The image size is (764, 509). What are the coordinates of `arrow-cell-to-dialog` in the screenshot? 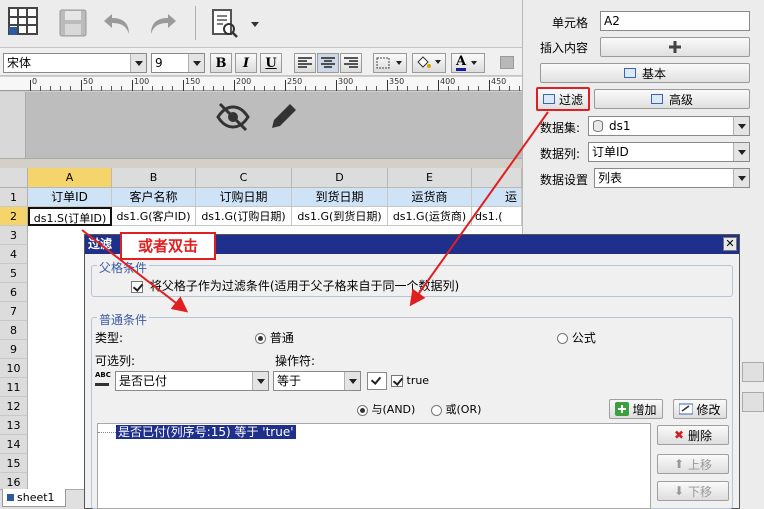 It's located at (135, 271).